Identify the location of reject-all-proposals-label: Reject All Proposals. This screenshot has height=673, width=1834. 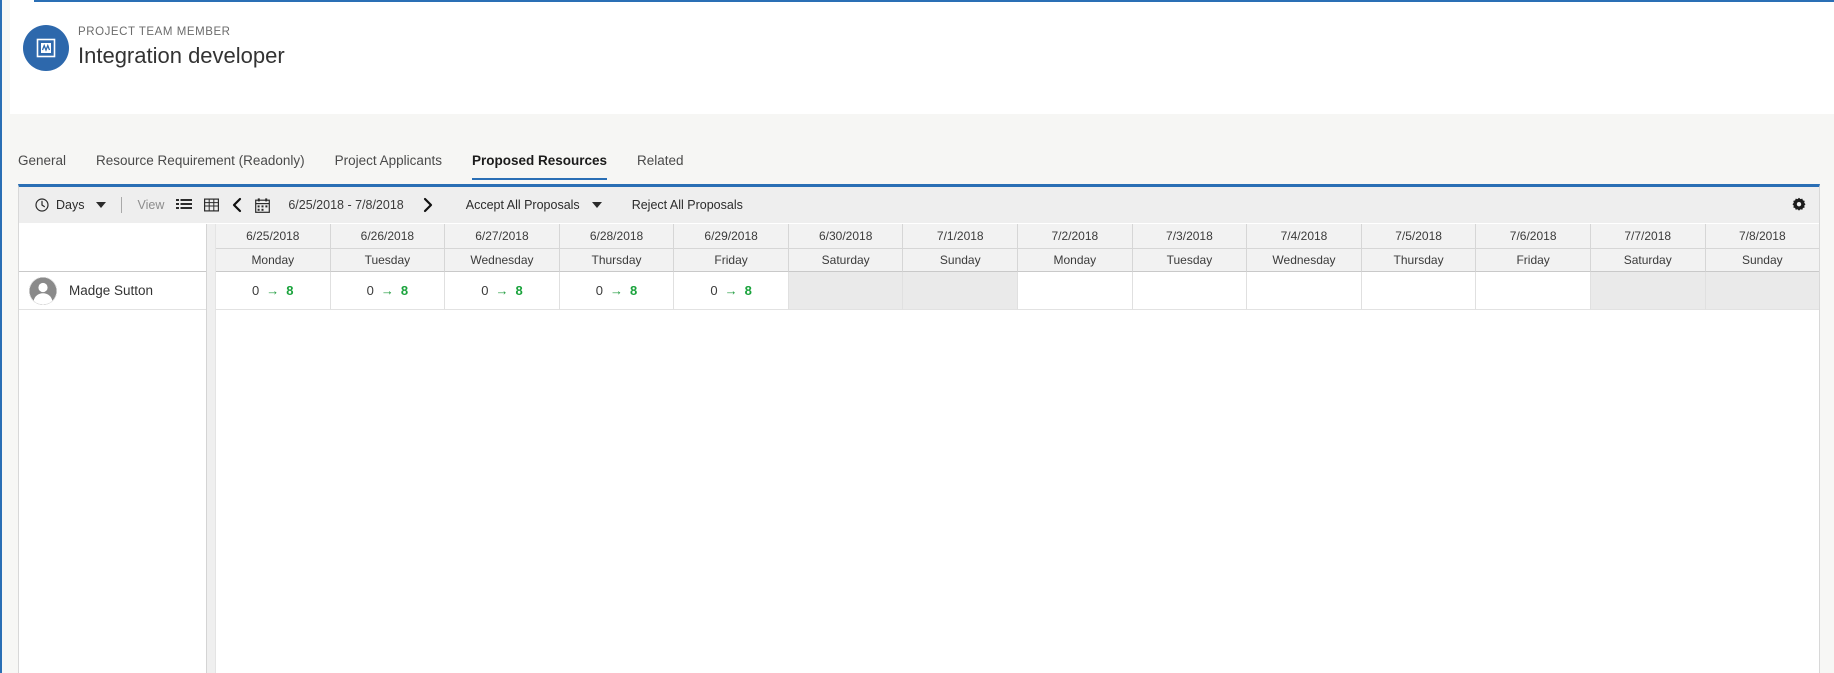
(687, 205).